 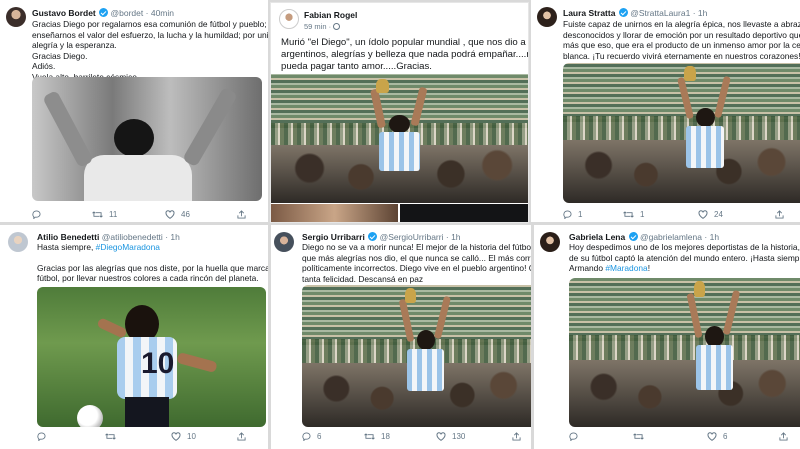 What do you see at coordinates (356, 67) in the screenshot?
I see `post-text-line: pueda pagar tanto amor.....Gracias.` at bounding box center [356, 67].